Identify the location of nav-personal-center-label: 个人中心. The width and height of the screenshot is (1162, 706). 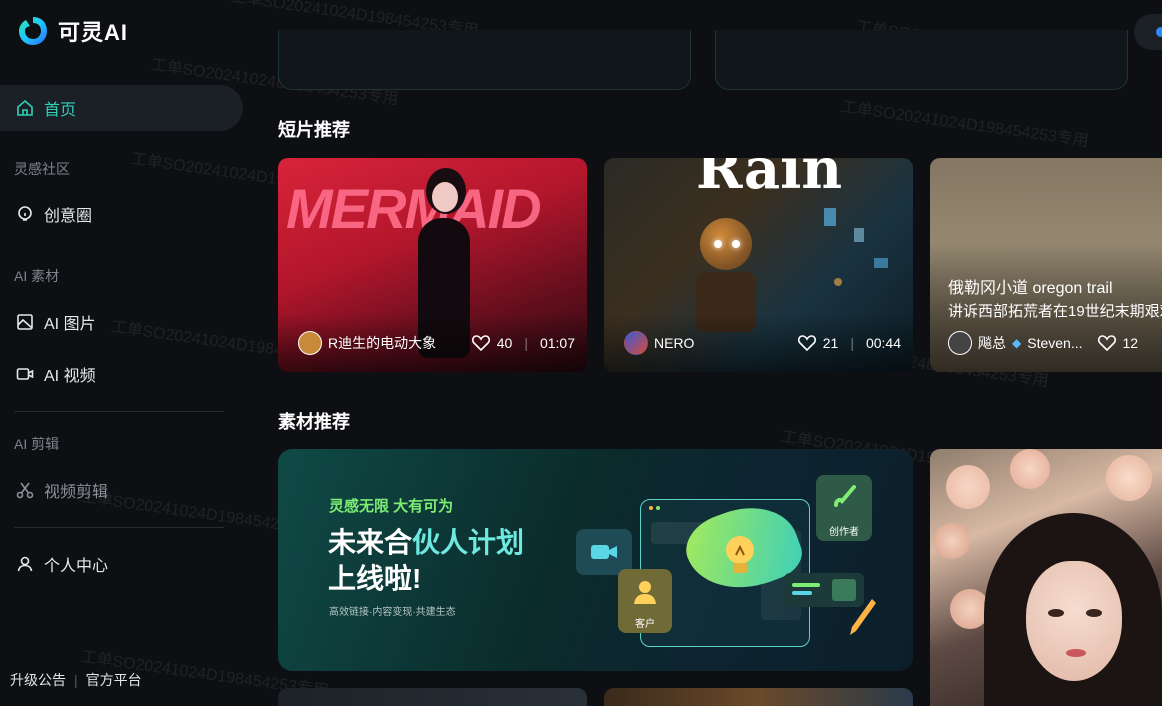
(76, 566).